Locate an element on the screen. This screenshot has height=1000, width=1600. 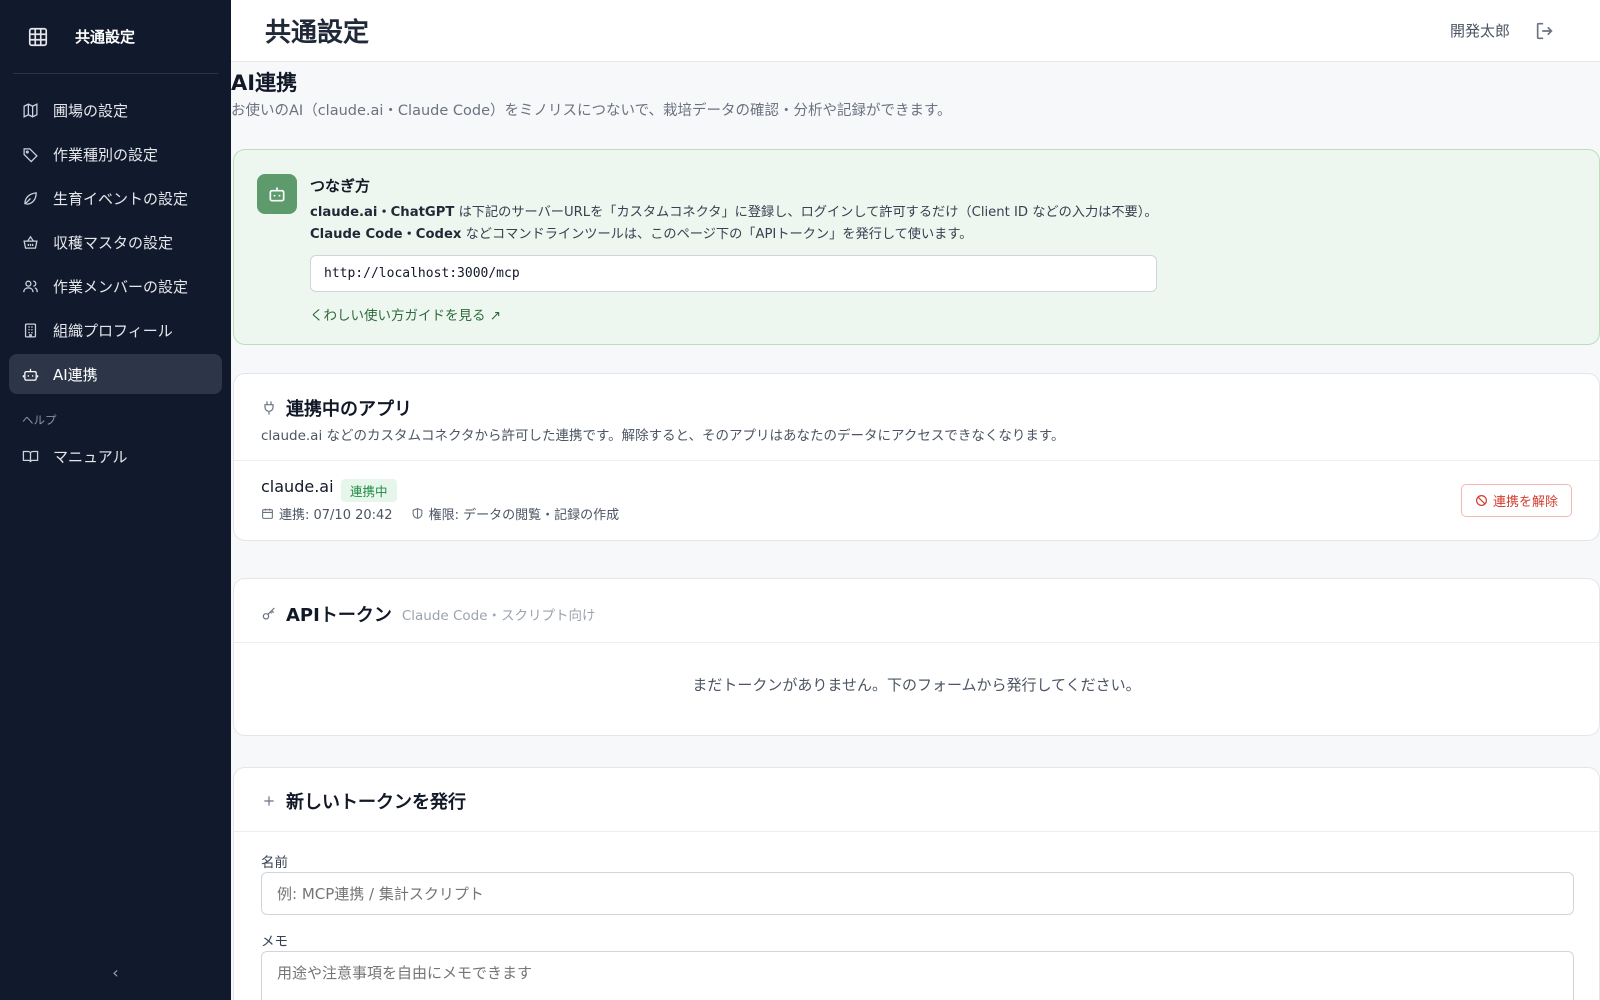
plug-icon is located at coordinates (269, 408).